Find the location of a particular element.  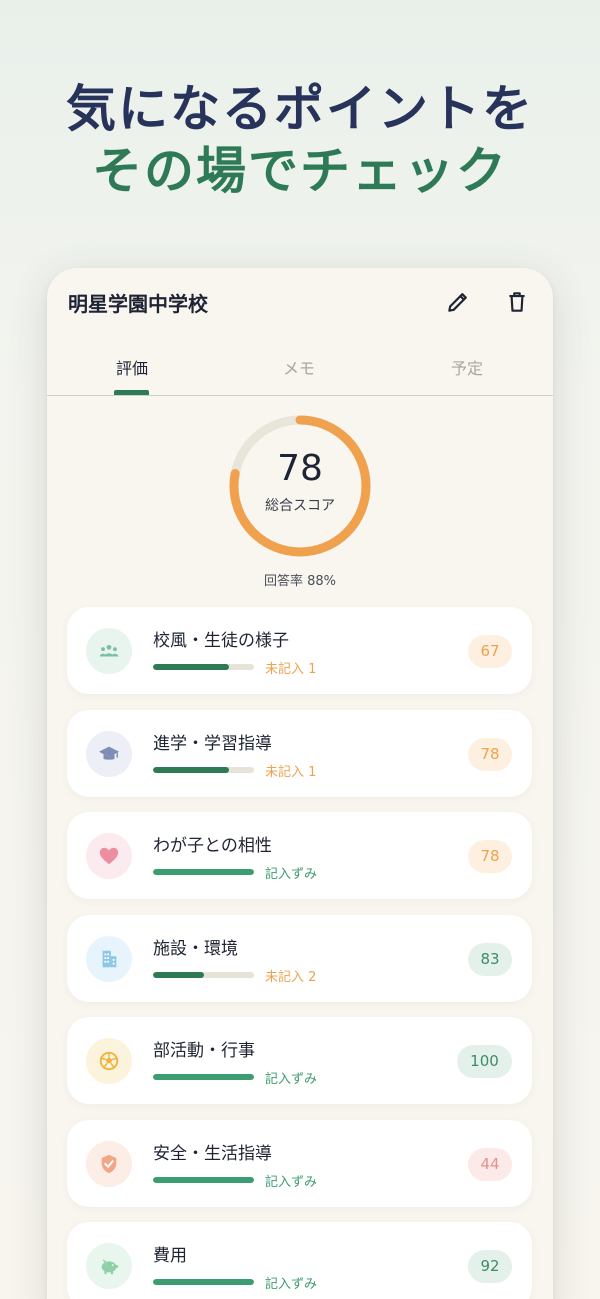

school-name-title: 明星学園中学校 is located at coordinates (138, 304).